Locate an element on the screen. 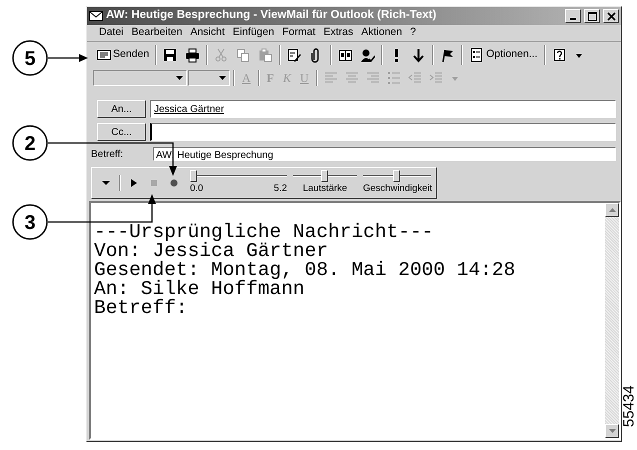 The image size is (637, 450). message-text: Gesendet: Montag, 08. Mai 2000 14:28 is located at coordinates (305, 270).